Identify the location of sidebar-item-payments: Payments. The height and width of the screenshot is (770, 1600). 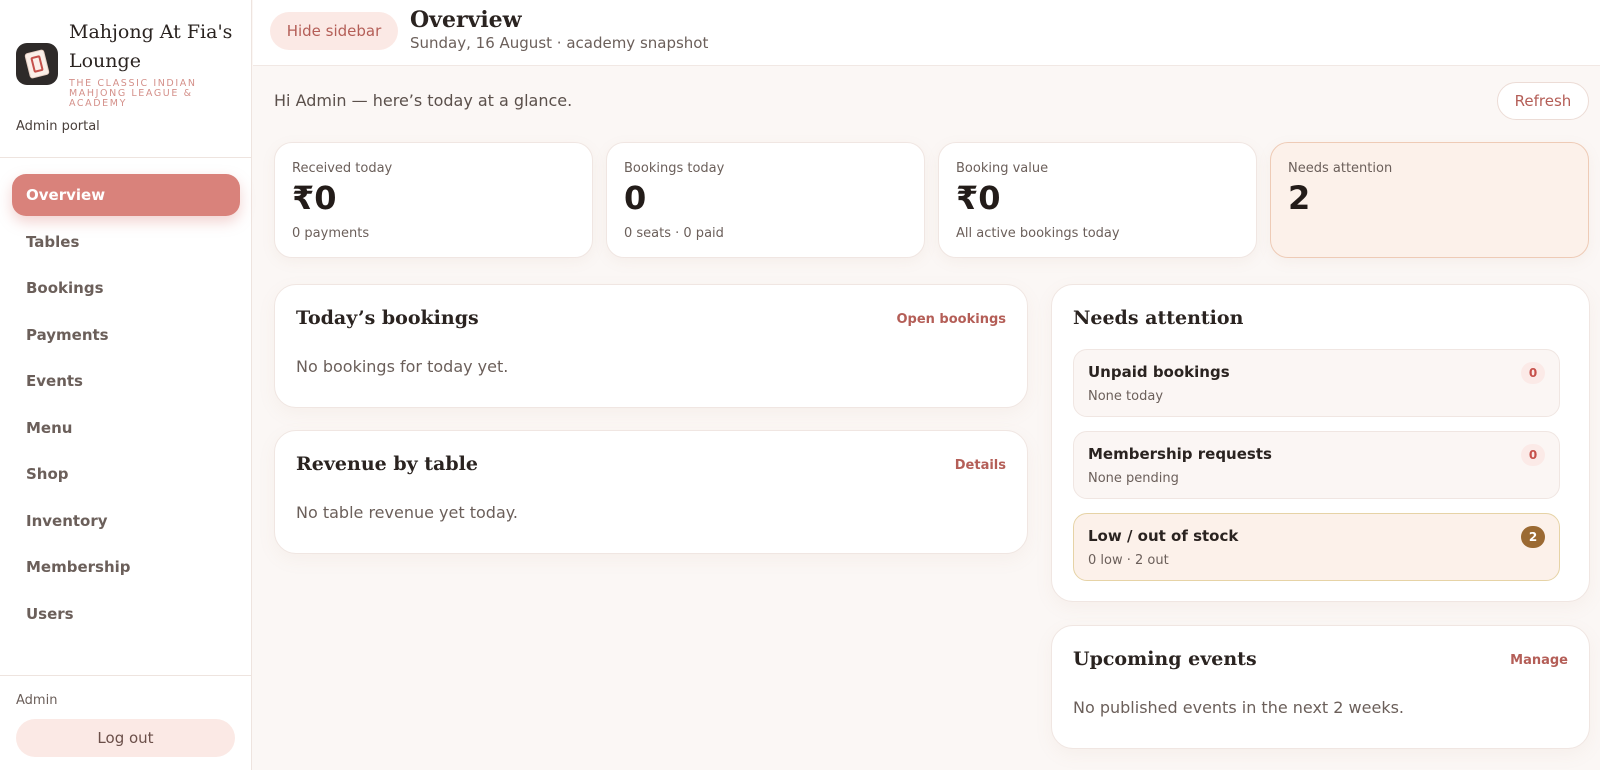
(126, 335).